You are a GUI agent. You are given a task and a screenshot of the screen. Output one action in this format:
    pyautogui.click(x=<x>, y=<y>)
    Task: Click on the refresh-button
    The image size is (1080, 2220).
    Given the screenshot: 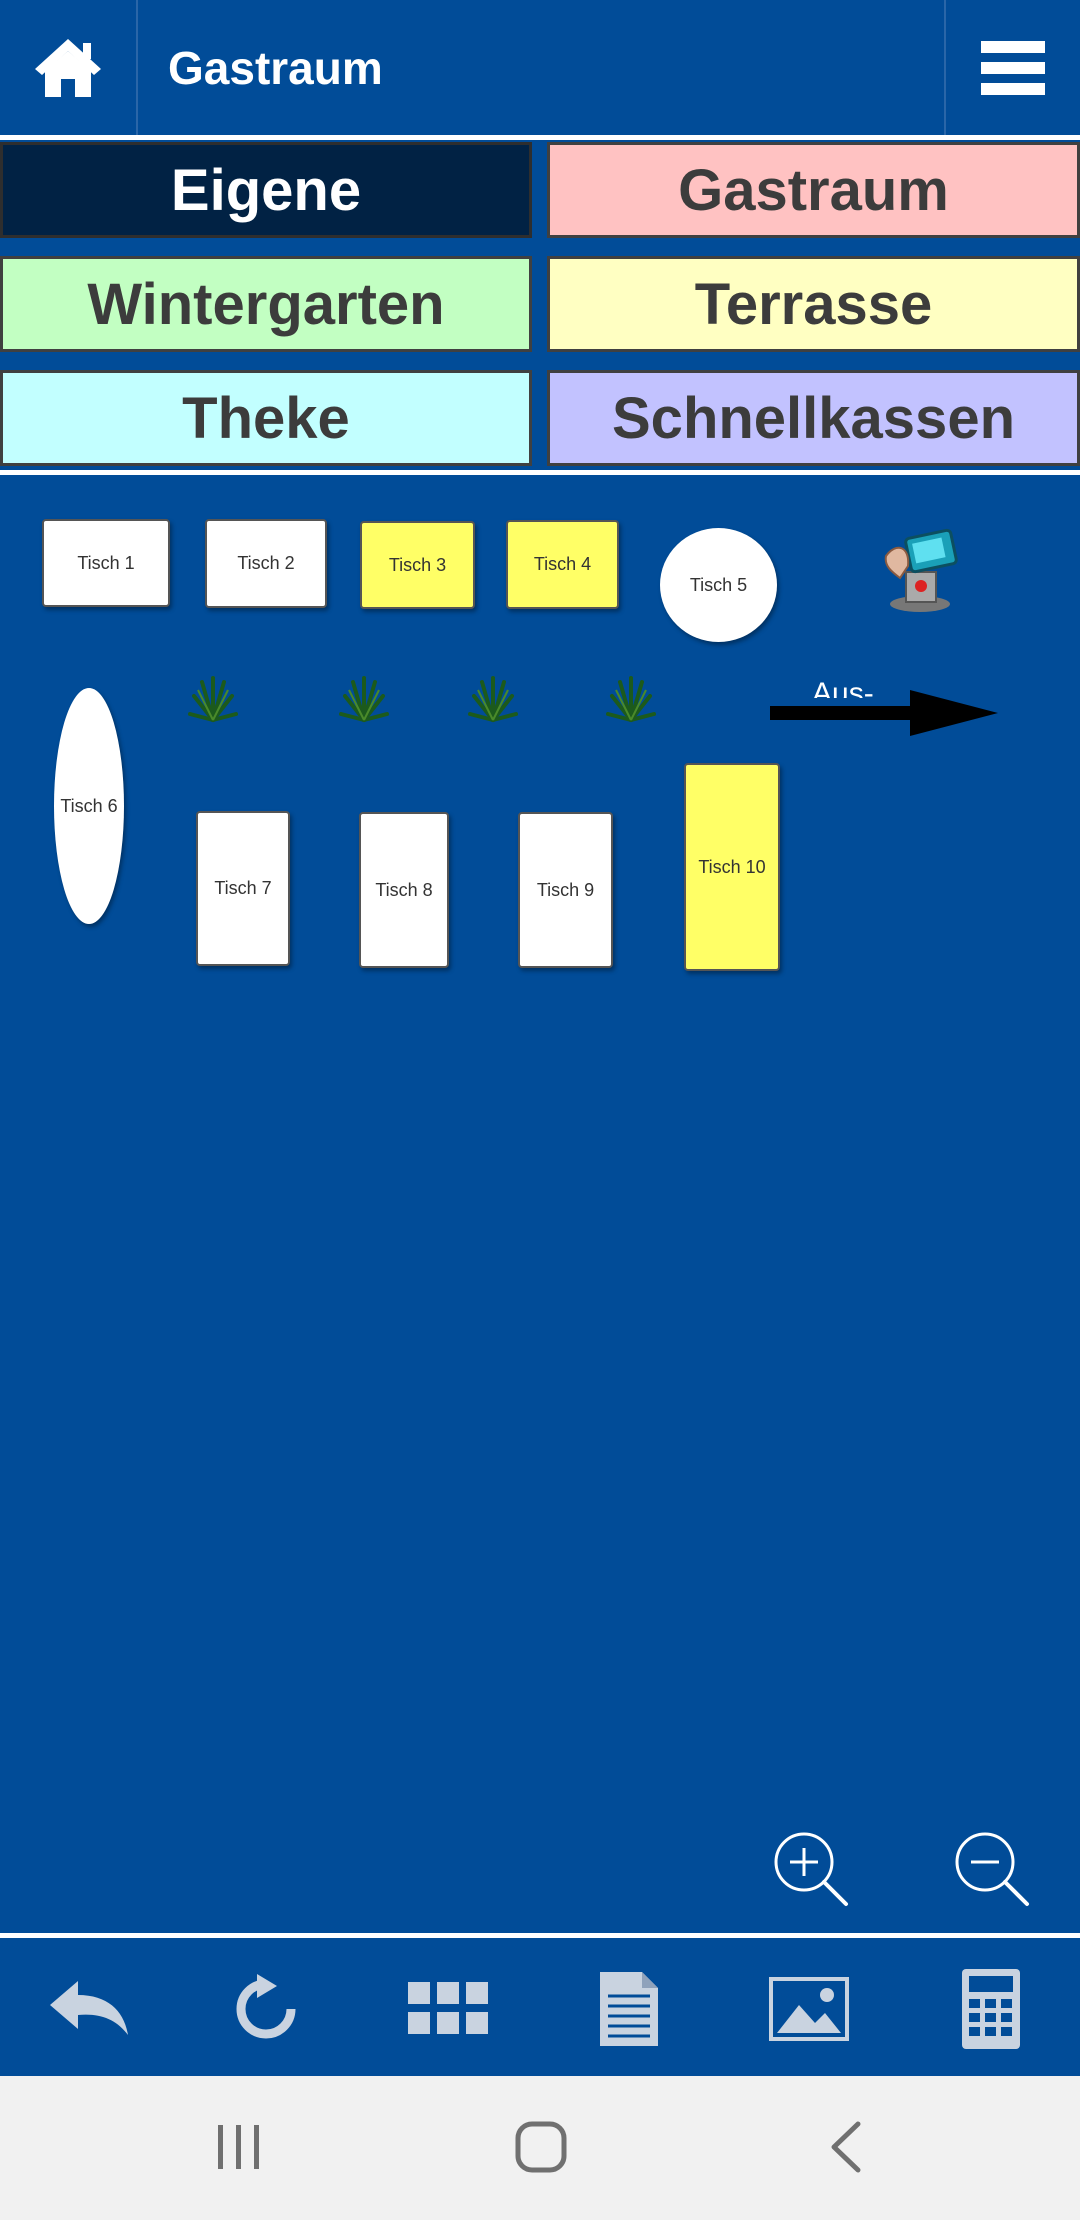 What is the action you would take?
    pyautogui.click(x=266, y=2009)
    